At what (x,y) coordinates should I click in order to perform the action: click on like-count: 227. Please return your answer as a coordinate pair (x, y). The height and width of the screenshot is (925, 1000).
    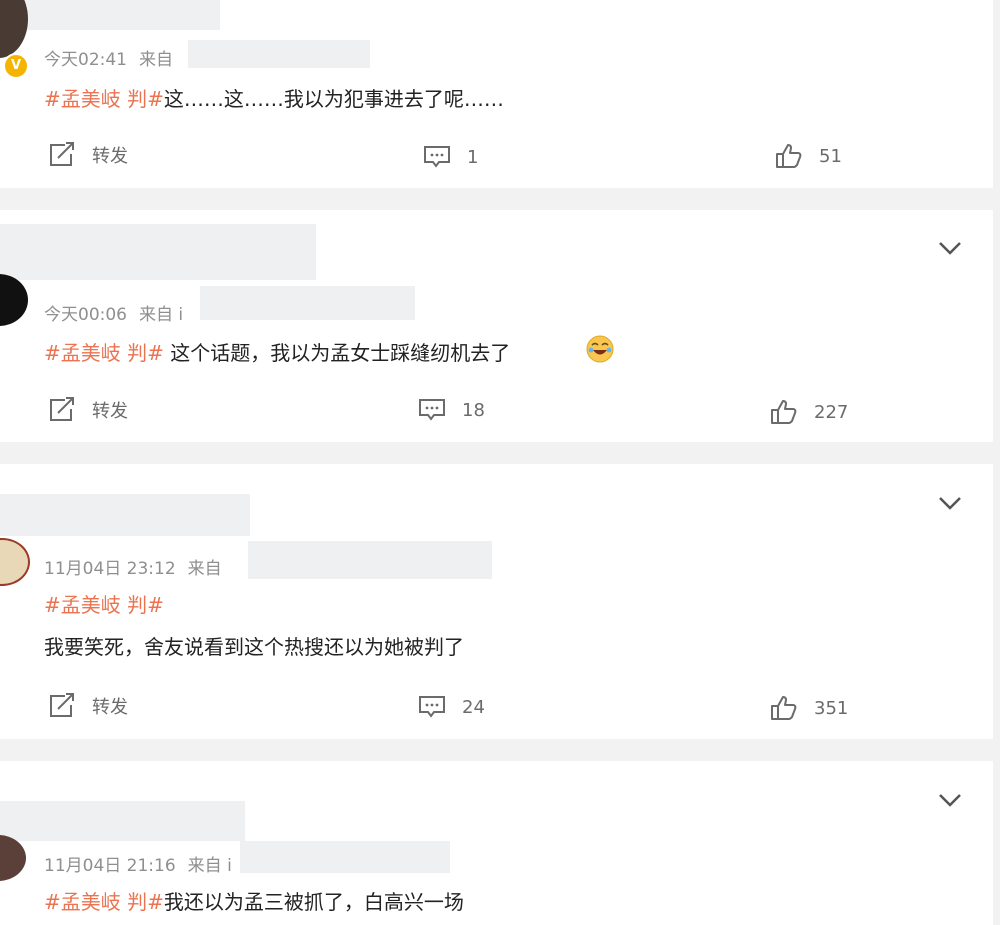
    Looking at the image, I should click on (831, 412).